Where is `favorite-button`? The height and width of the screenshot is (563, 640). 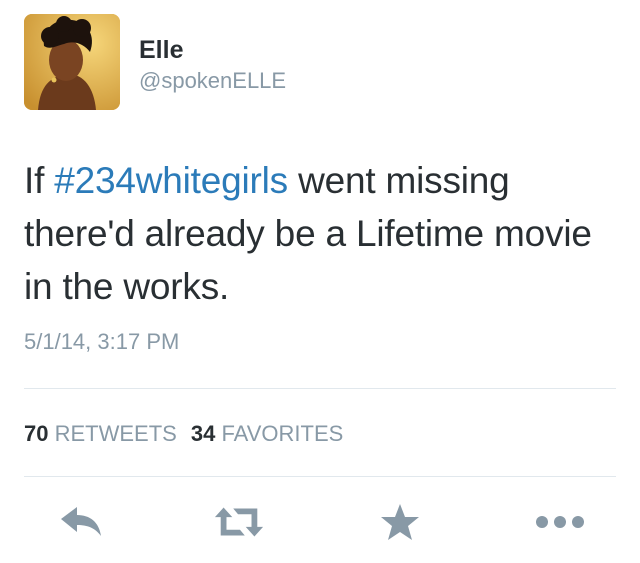 favorite-button is located at coordinates (400, 522).